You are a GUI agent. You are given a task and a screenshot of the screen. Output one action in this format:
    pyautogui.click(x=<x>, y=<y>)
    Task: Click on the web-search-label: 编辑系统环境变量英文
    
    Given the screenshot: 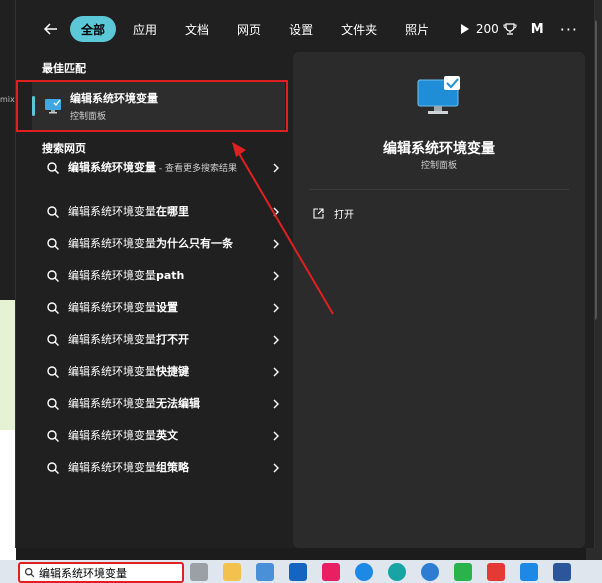 What is the action you would take?
    pyautogui.click(x=163, y=435)
    